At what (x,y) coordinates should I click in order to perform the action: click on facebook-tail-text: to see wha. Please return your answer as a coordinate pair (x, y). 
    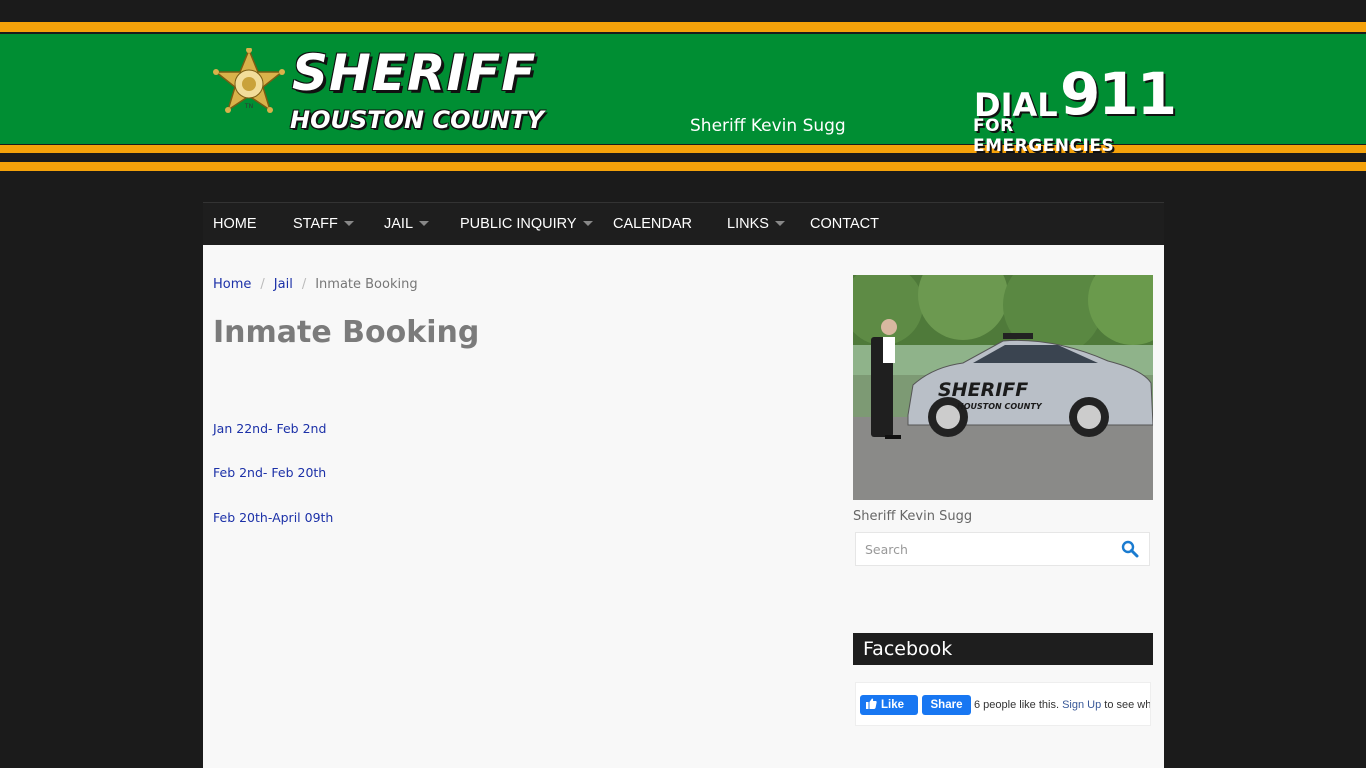
    Looking at the image, I should click on (1127, 705).